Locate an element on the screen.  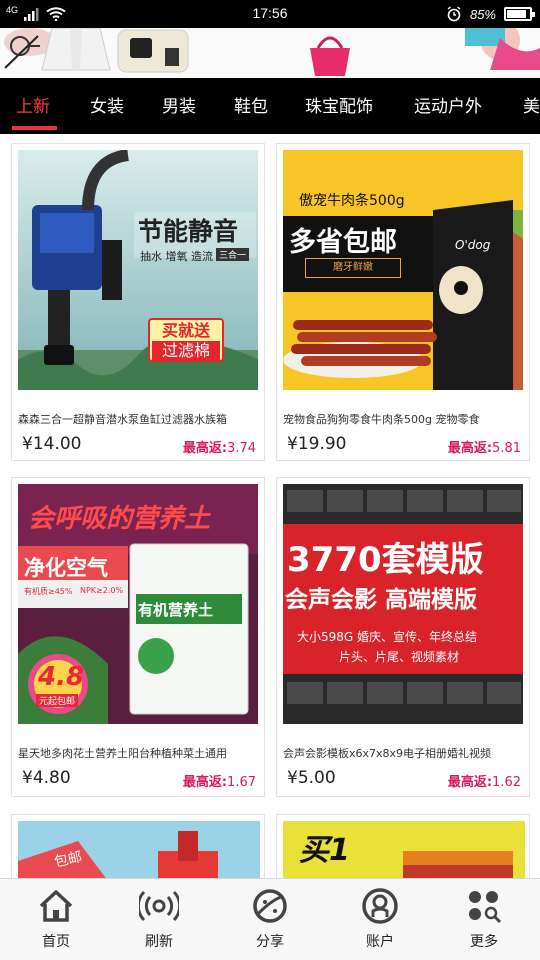
image-subtitle: 会声会影 高端模版 is located at coordinates (381, 600).